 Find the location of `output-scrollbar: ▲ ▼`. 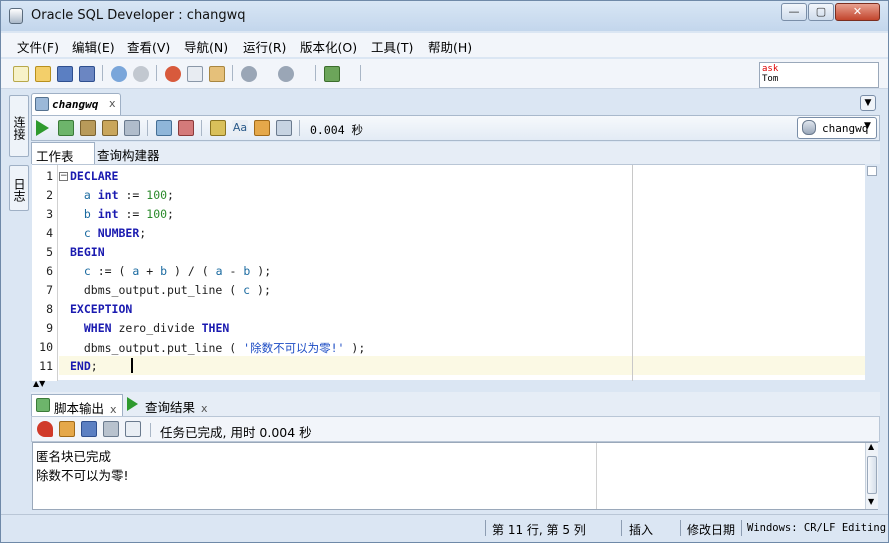

output-scrollbar: ▲ ▼ is located at coordinates (871, 475).